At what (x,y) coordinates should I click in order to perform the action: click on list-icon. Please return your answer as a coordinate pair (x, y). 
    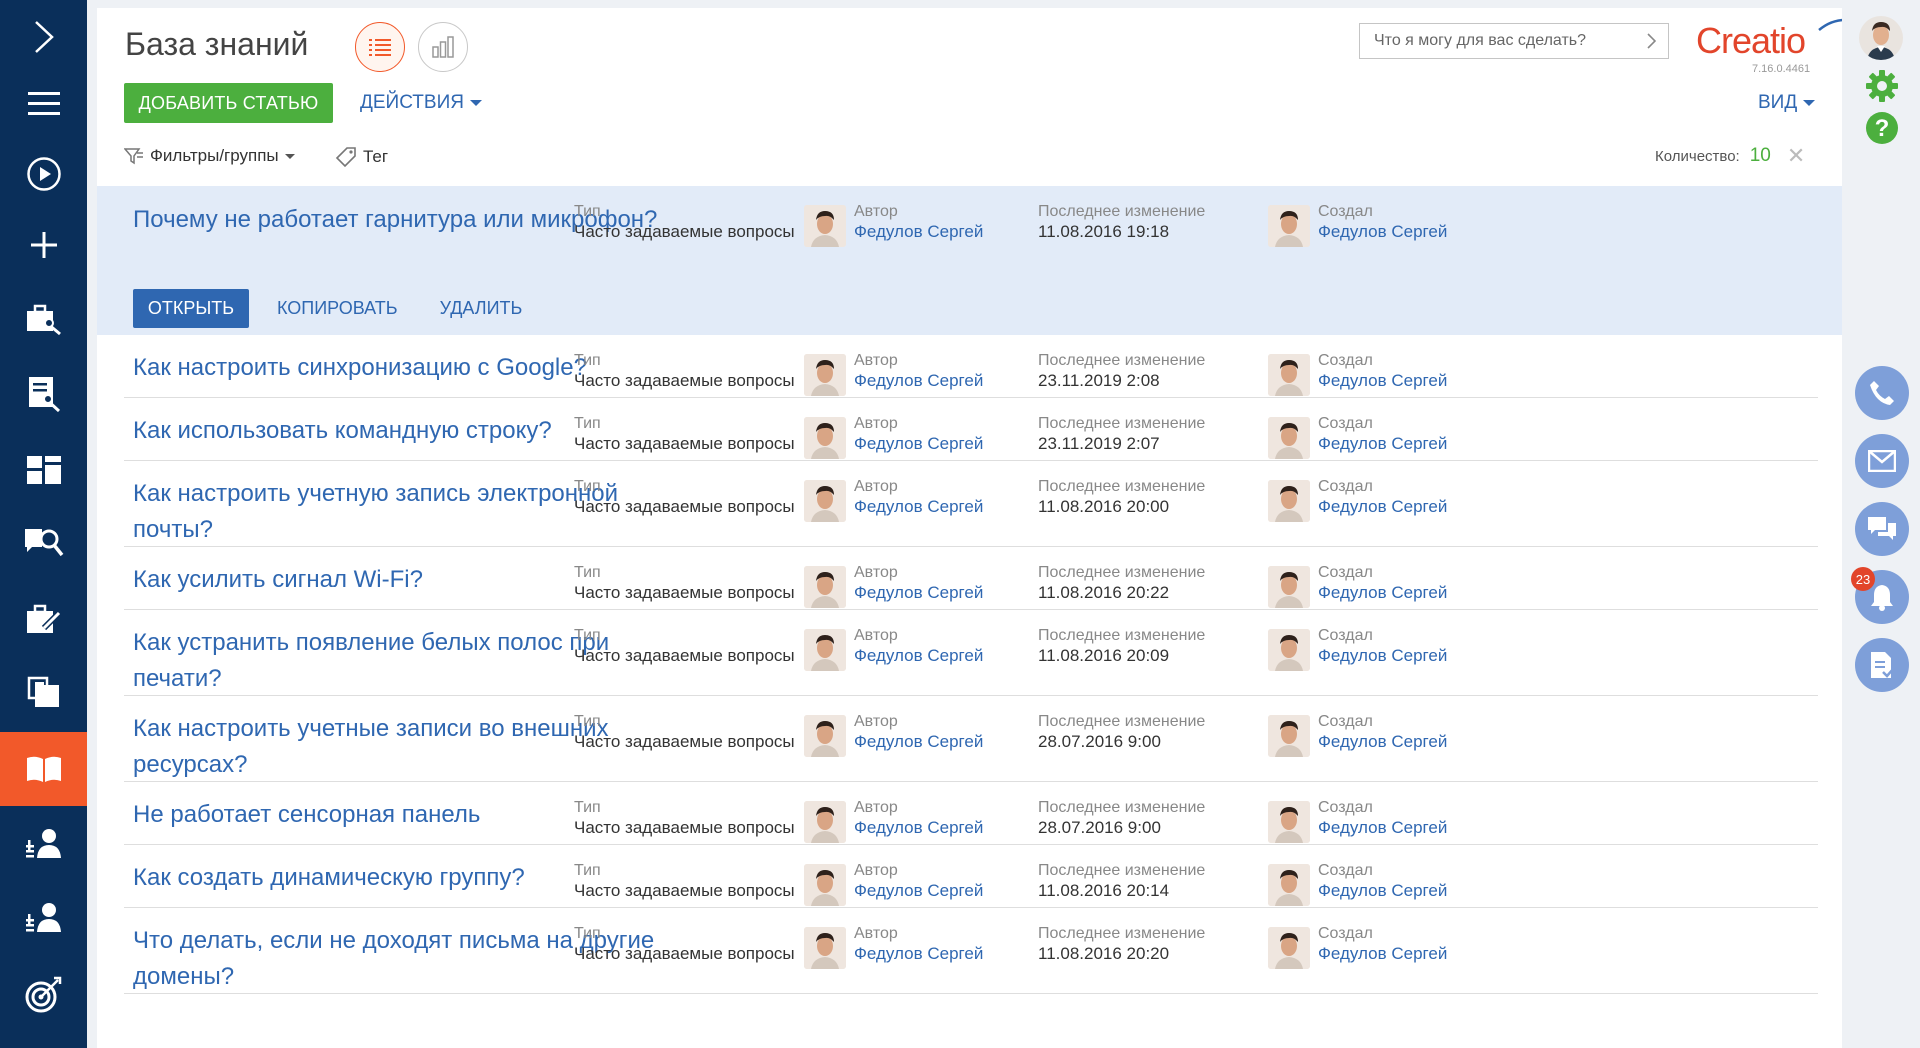
    Looking at the image, I should click on (380, 47).